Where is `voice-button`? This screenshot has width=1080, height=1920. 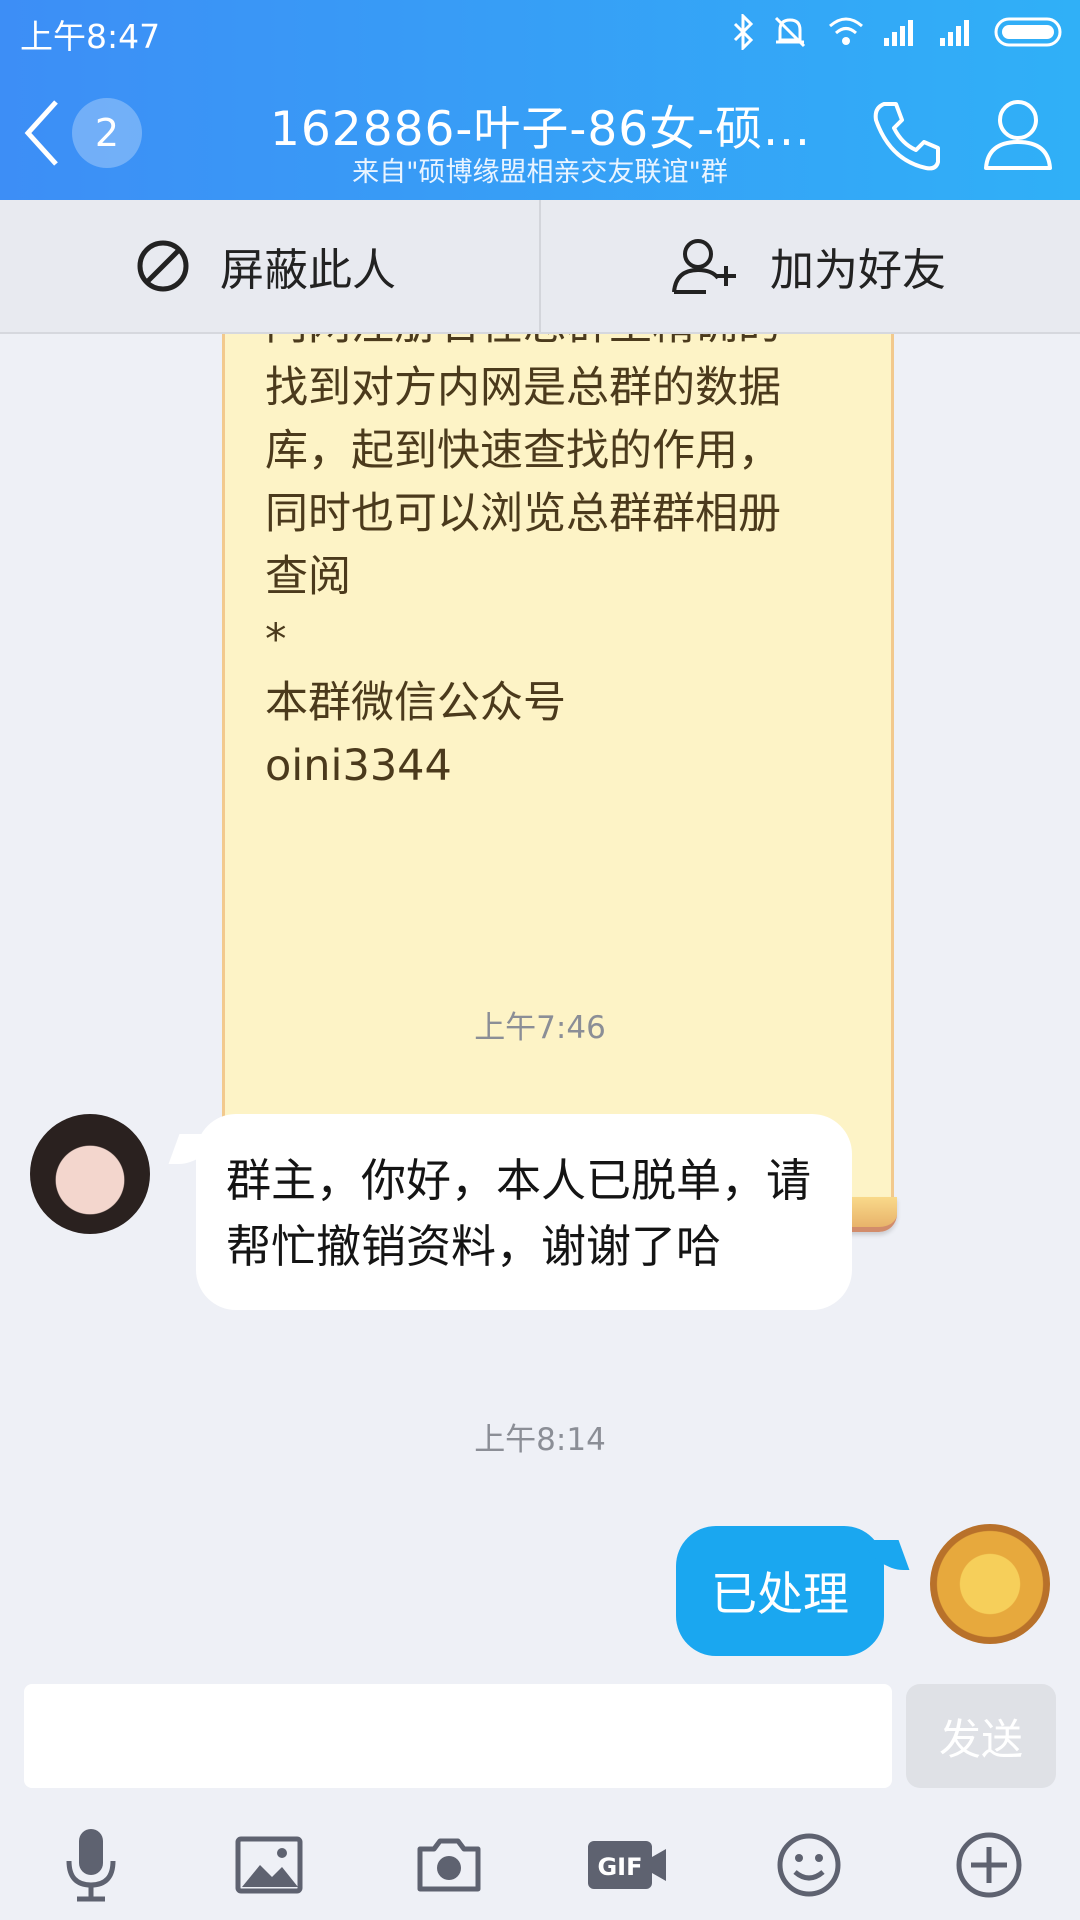
voice-button is located at coordinates (91, 1865).